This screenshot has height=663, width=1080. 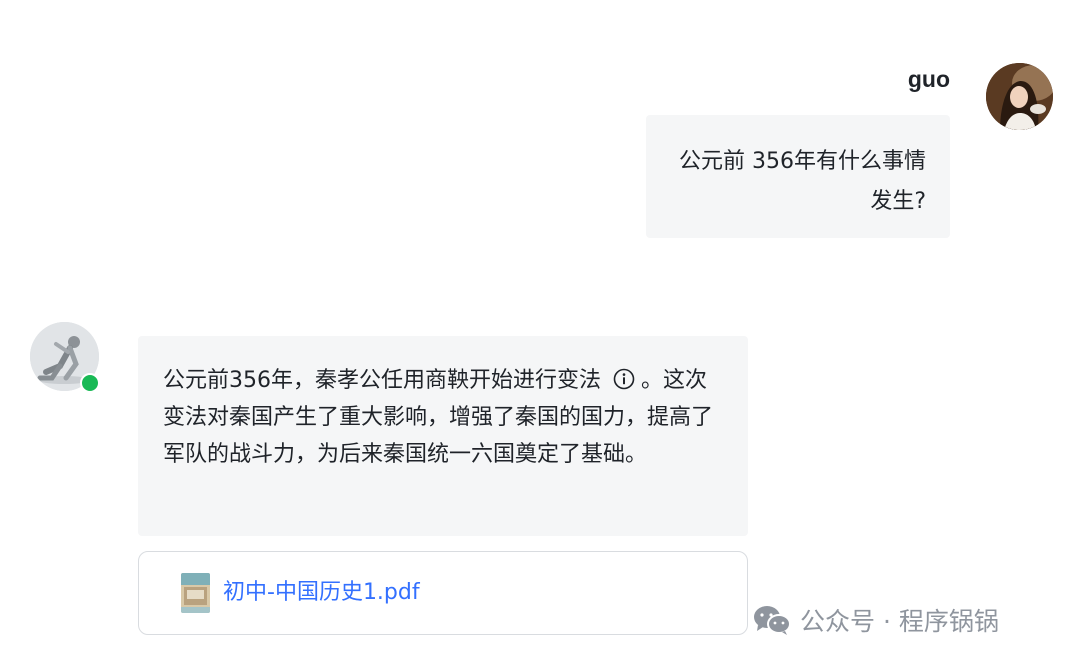 I want to click on watermark-text: 公众号 · 程序锅锅, so click(x=899, y=621).